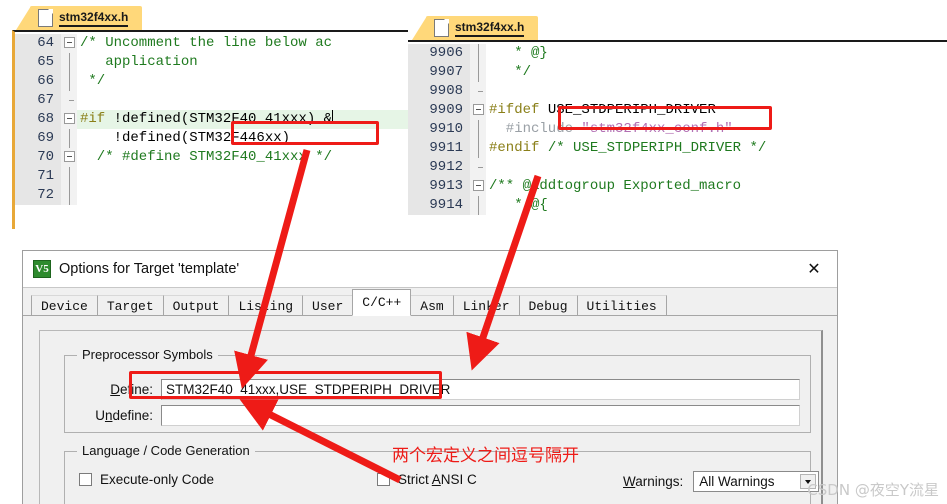 The width and height of the screenshot is (947, 504). I want to click on execute-only-code-option: Execute-only Code, so click(146, 479).